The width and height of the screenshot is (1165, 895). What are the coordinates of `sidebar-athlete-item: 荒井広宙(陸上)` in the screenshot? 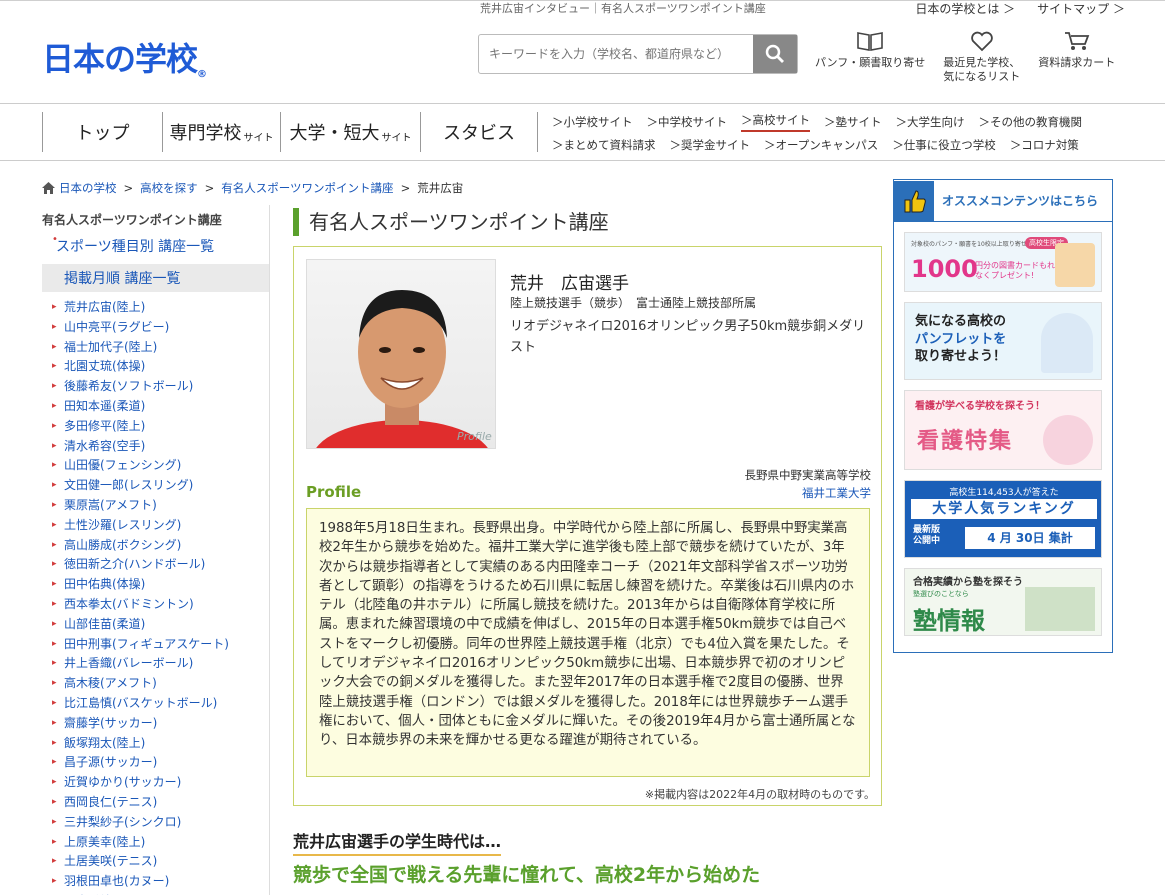 It's located at (155, 308).